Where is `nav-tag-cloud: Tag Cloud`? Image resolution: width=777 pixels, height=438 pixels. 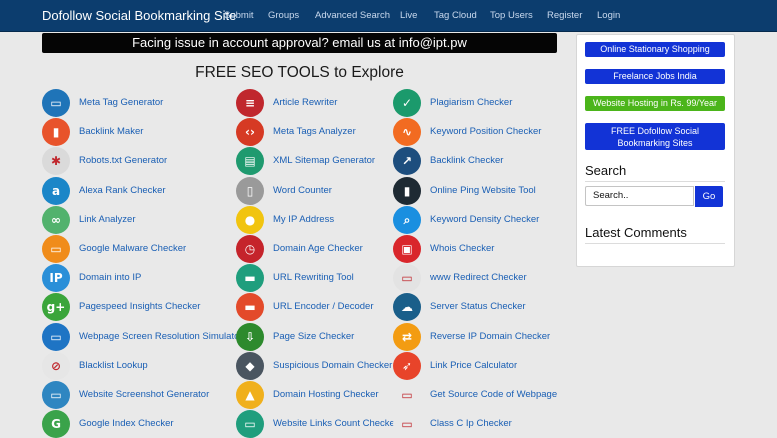
nav-tag-cloud: Tag Cloud is located at coordinates (455, 15).